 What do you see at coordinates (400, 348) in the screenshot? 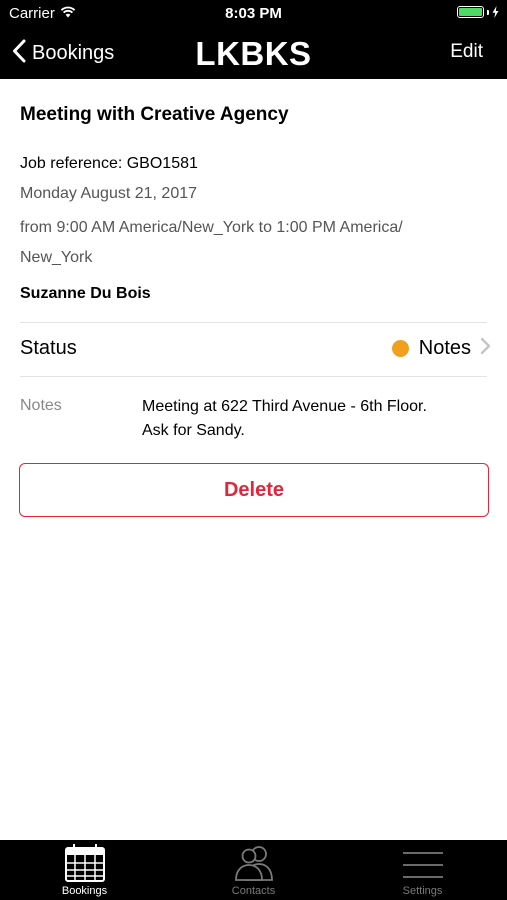
I see `status-indicator-dot` at bounding box center [400, 348].